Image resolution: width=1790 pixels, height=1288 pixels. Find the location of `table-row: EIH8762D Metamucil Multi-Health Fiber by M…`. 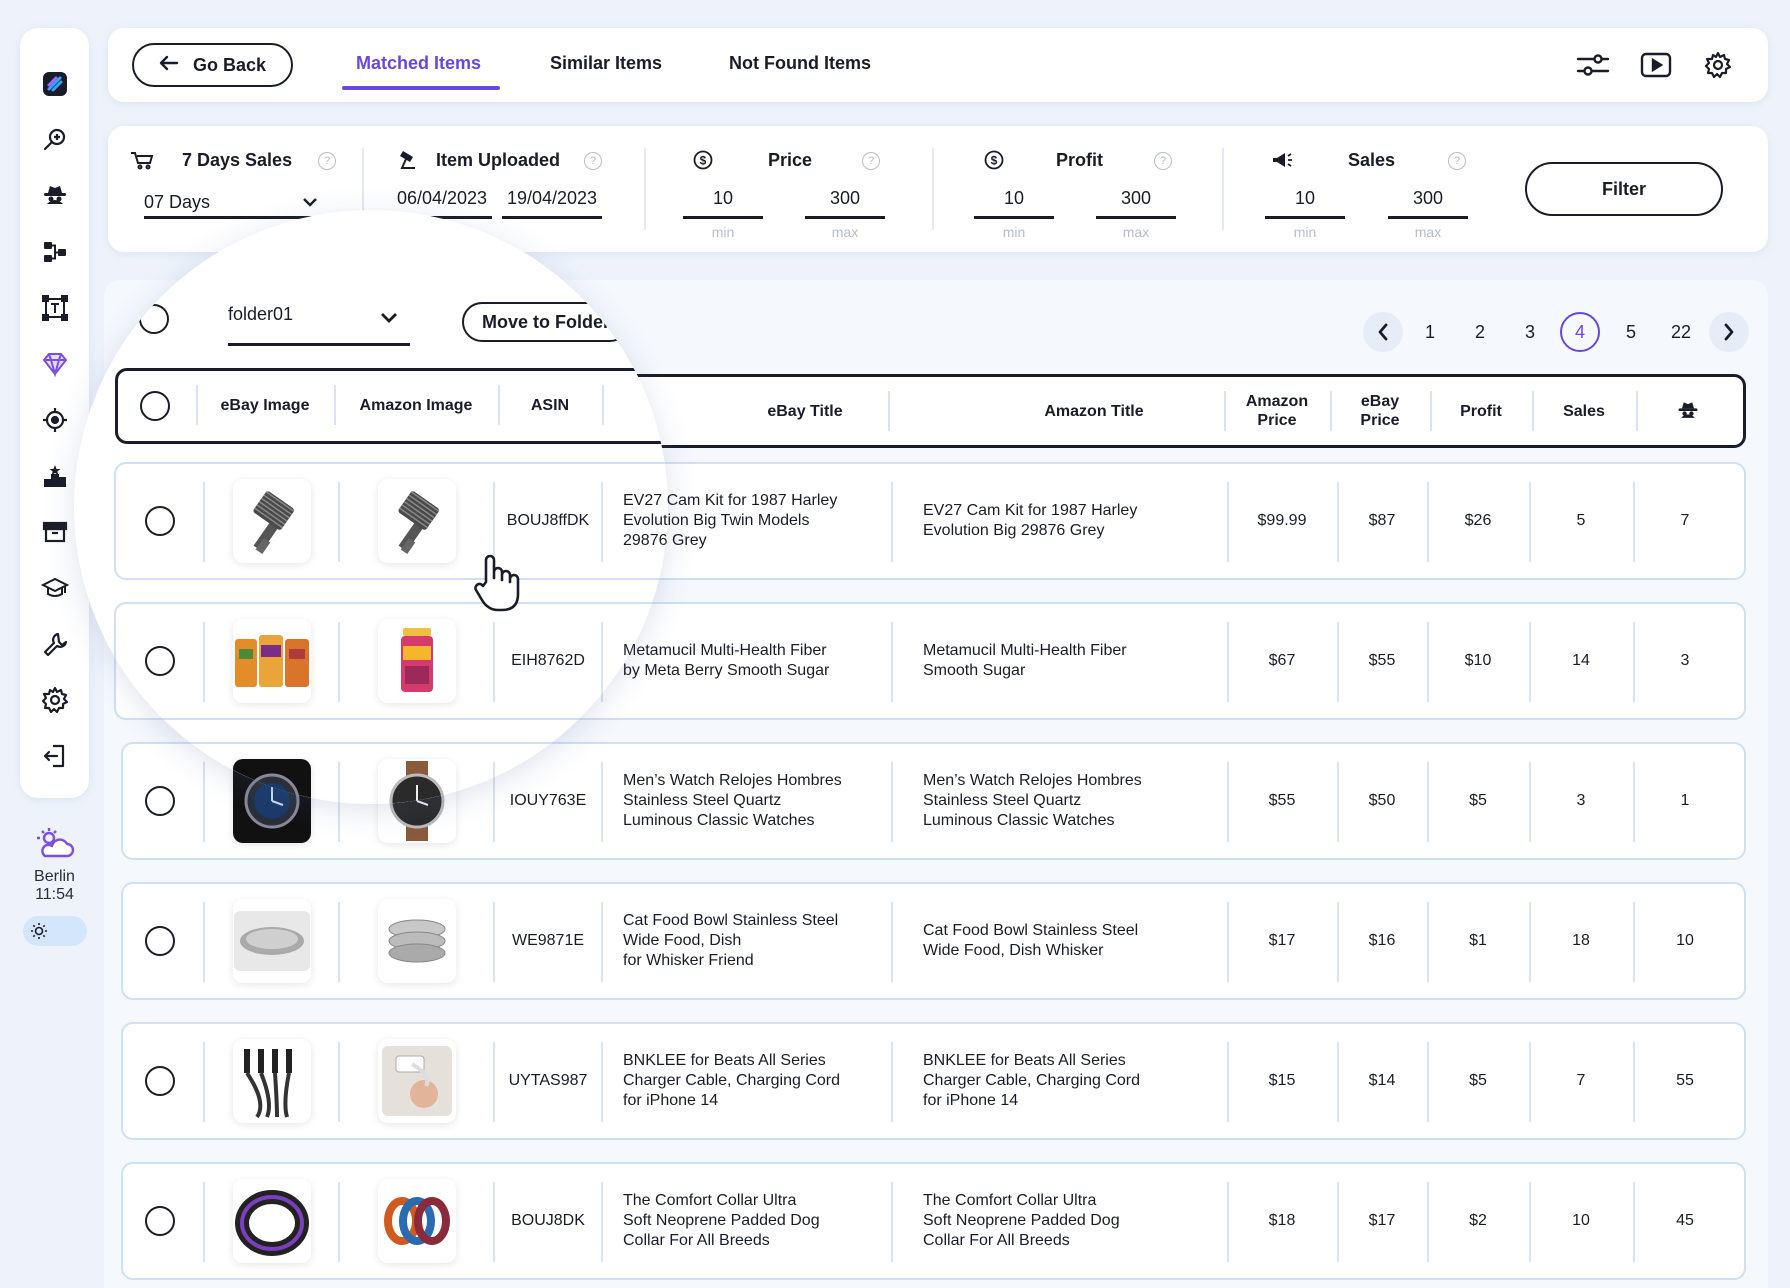

table-row: EIH8762D Metamucil Multi-Health Fiber by M… is located at coordinates (391, 661).